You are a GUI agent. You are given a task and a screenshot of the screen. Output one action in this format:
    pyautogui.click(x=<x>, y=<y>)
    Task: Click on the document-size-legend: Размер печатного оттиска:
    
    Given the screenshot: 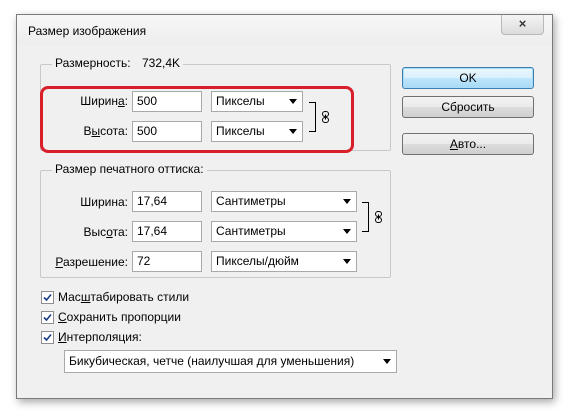 What is the action you would take?
    pyautogui.click(x=129, y=169)
    